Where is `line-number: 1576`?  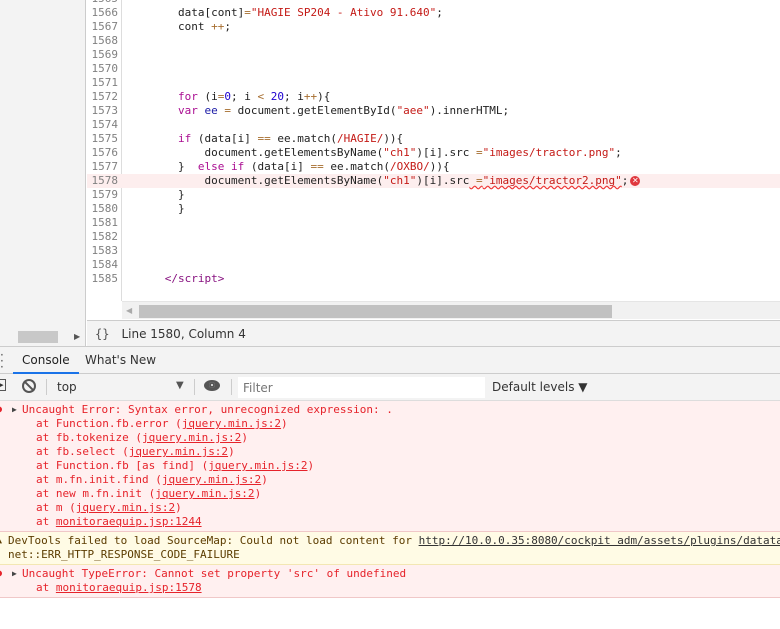 line-number: 1576 is located at coordinates (104, 153).